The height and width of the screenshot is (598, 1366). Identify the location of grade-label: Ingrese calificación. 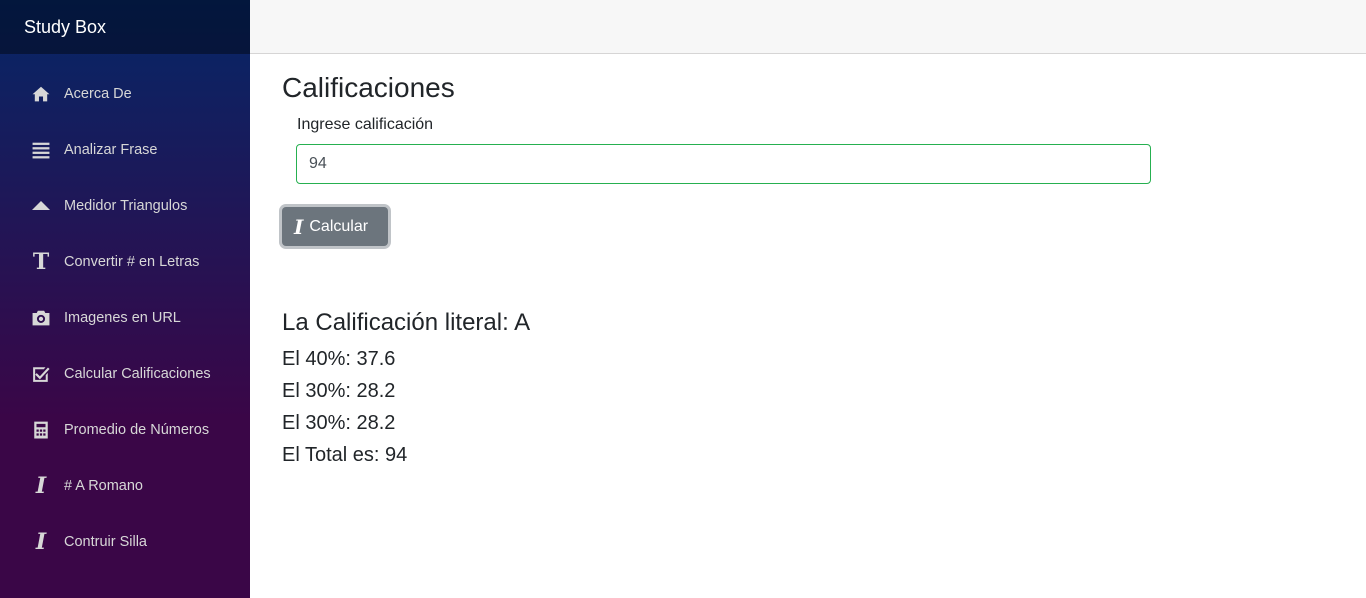
(365, 124).